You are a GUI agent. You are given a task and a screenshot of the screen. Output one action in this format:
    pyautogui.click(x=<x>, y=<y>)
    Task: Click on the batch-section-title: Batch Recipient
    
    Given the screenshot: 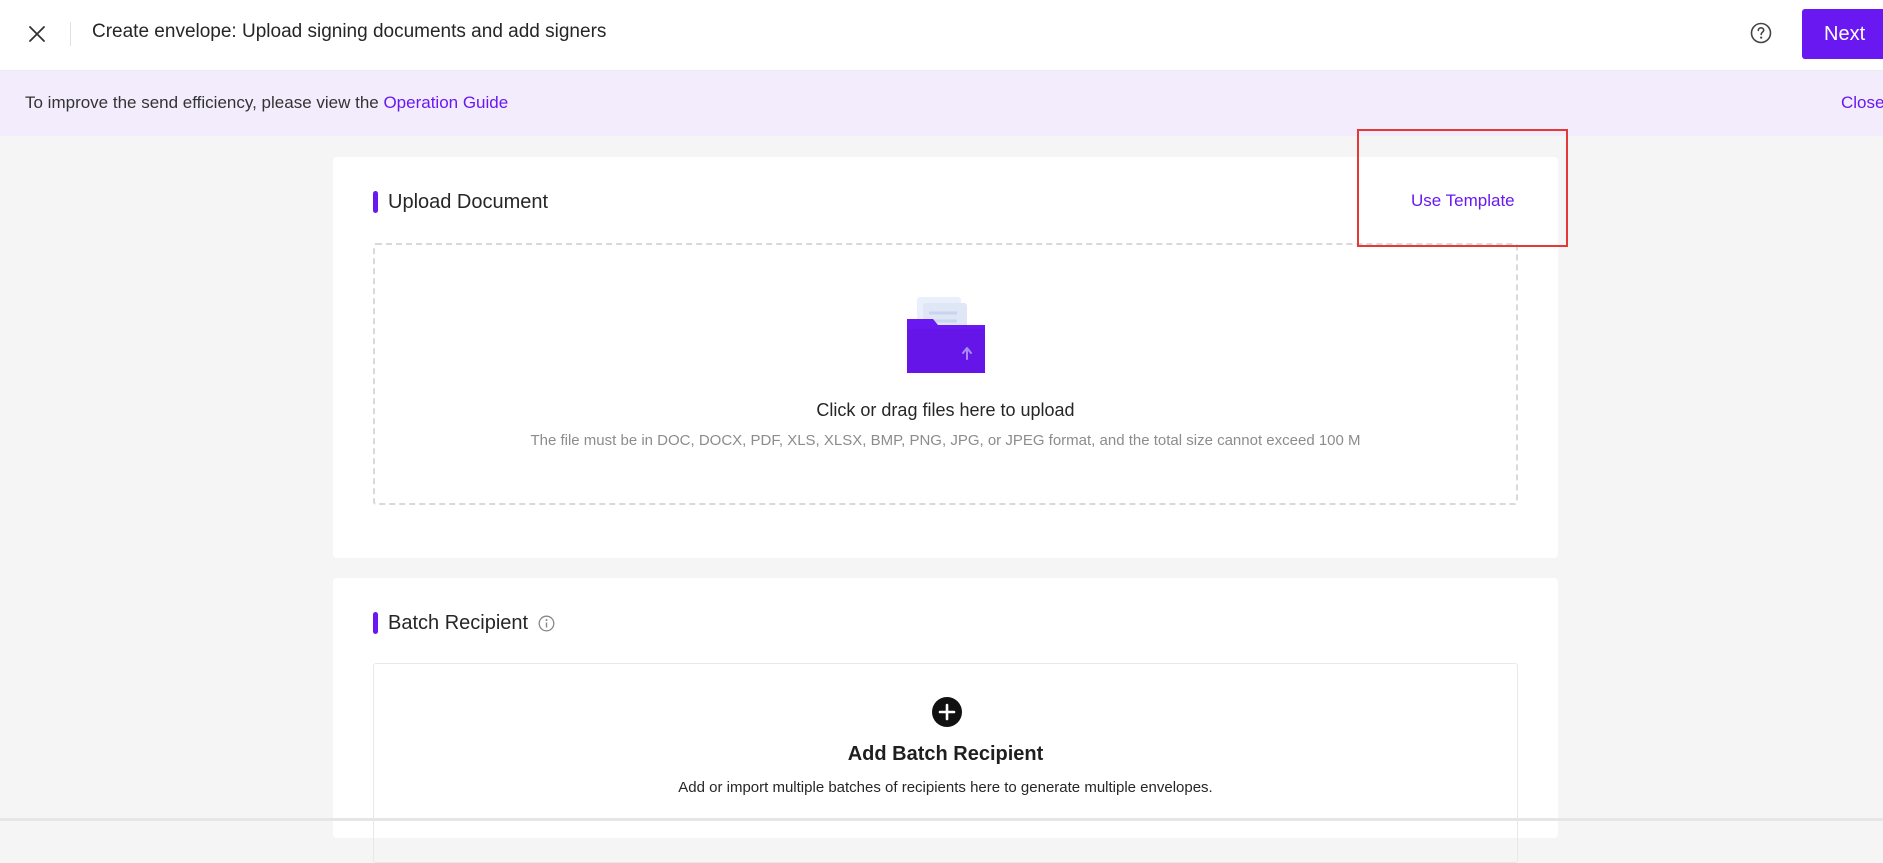 What is the action you would take?
    pyautogui.click(x=458, y=622)
    